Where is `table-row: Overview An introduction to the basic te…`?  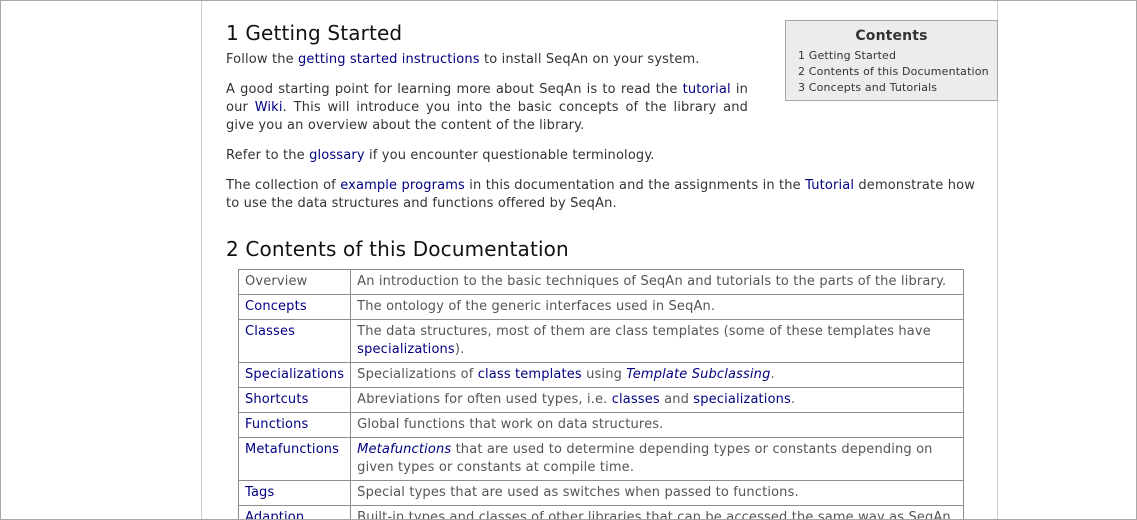
table-row: Overview An introduction to the basic te… is located at coordinates (600, 282).